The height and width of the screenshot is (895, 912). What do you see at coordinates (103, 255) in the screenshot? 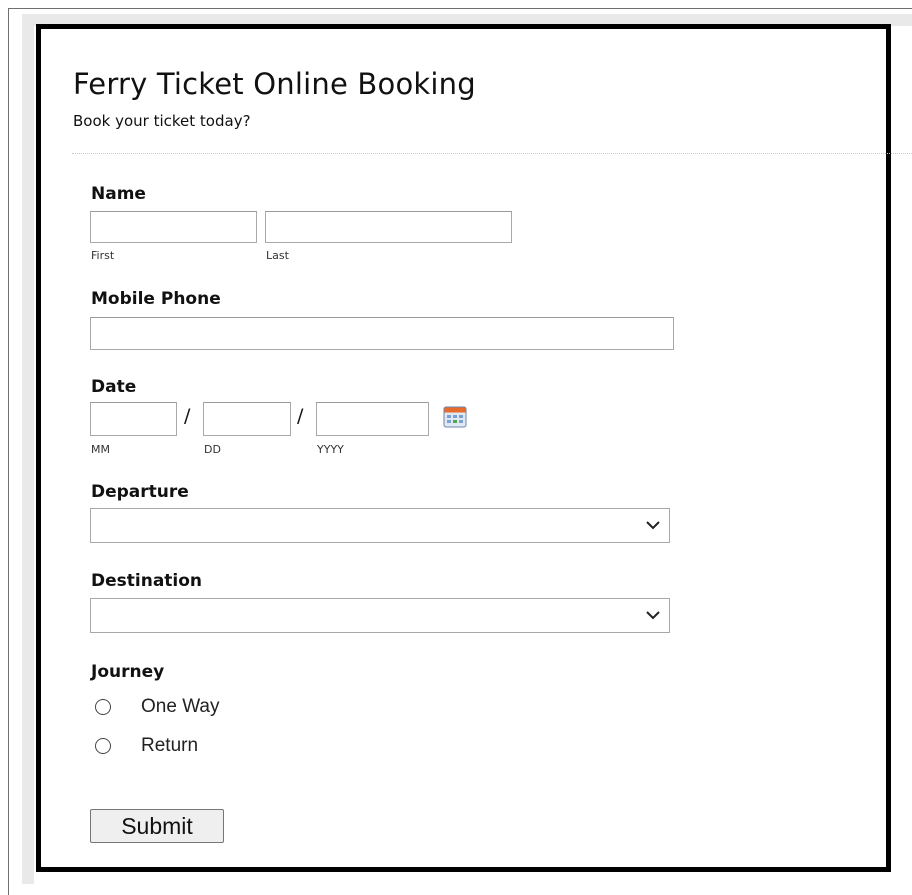
I see `first-sublabel: First` at bounding box center [103, 255].